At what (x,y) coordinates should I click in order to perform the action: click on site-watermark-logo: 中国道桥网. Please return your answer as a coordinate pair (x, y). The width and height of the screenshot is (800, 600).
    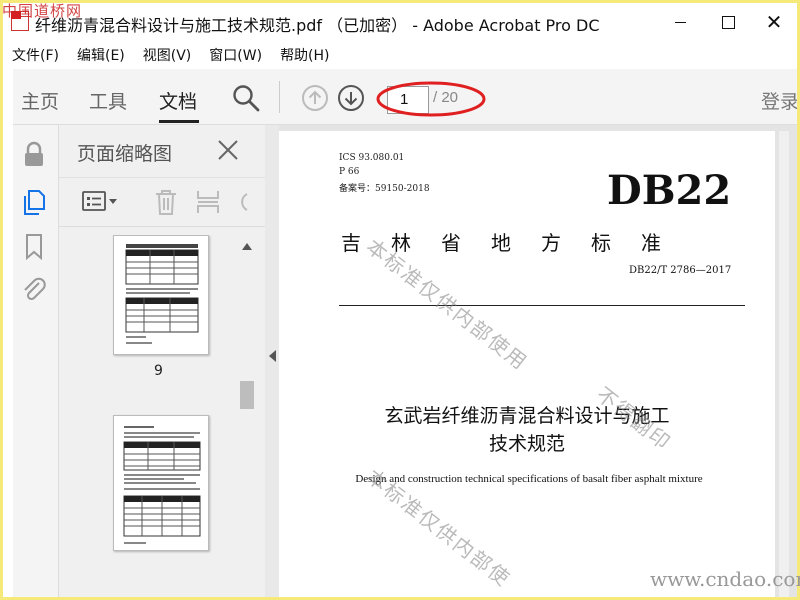
    Looking at the image, I should click on (42, 11).